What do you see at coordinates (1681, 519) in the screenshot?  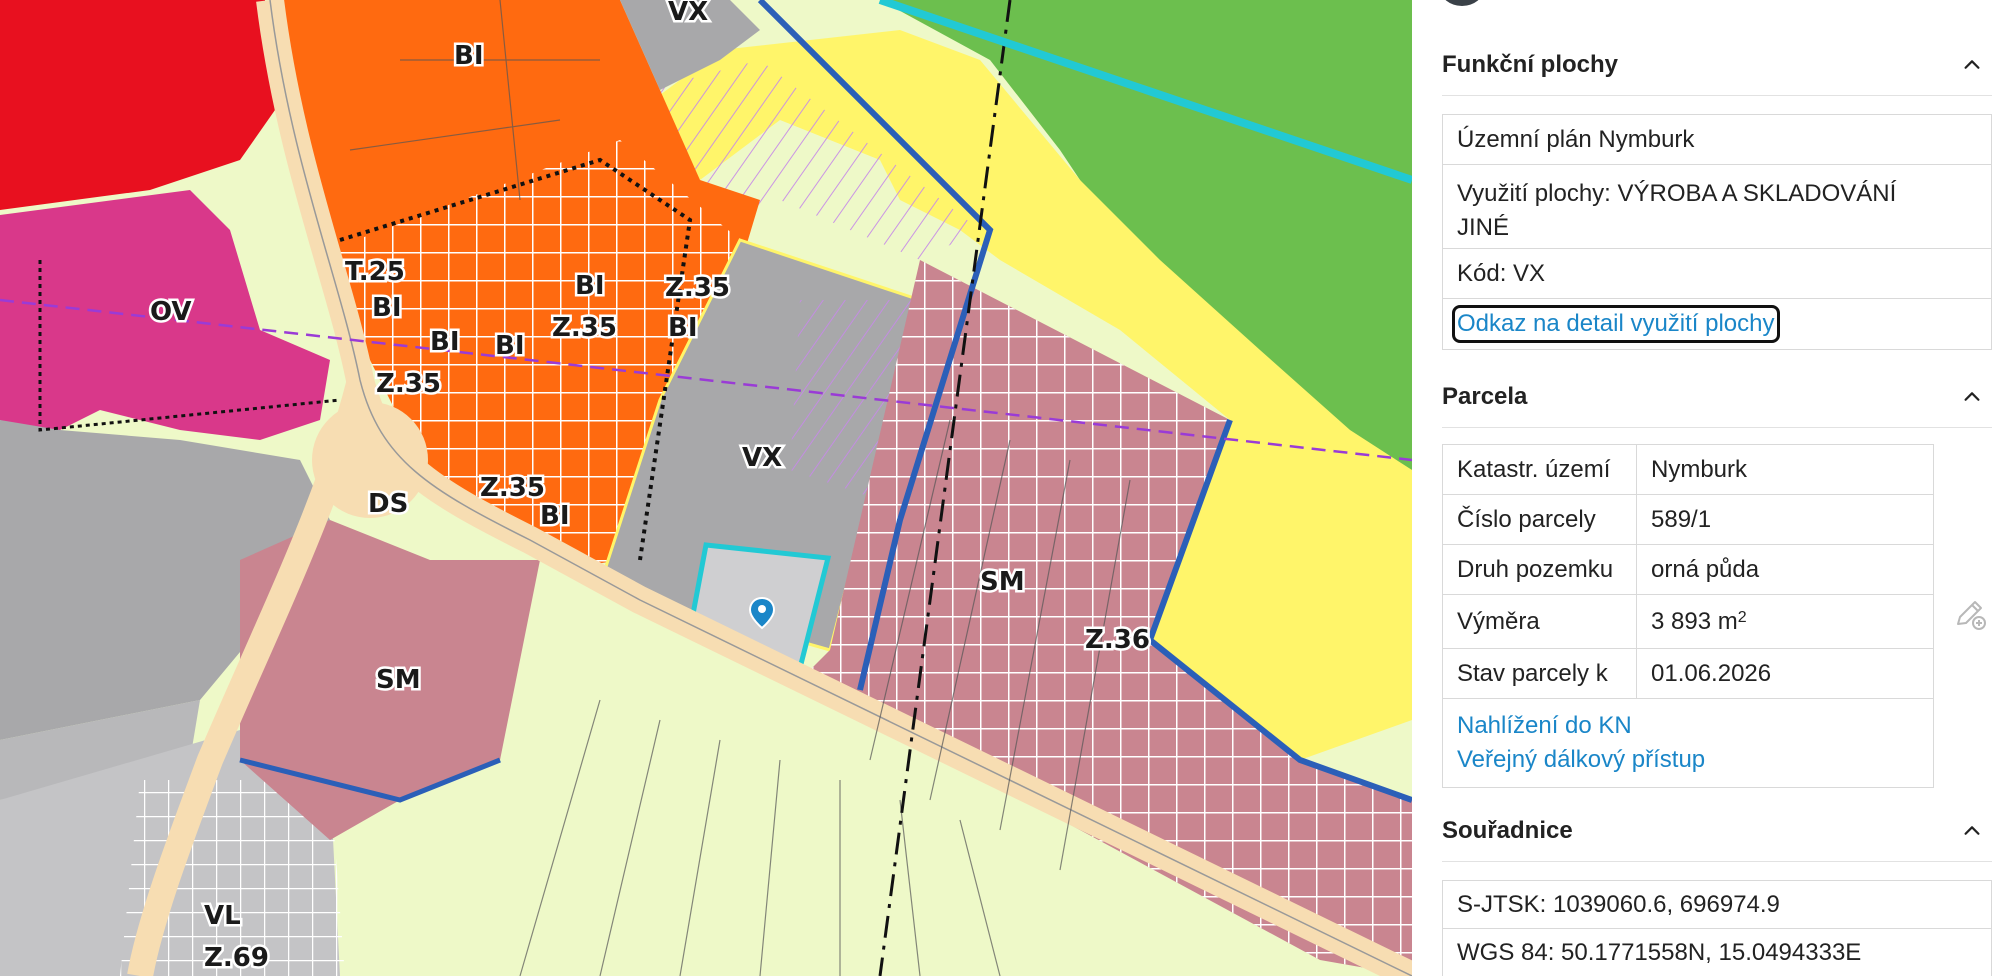 I see `parcel-value: 589/1` at bounding box center [1681, 519].